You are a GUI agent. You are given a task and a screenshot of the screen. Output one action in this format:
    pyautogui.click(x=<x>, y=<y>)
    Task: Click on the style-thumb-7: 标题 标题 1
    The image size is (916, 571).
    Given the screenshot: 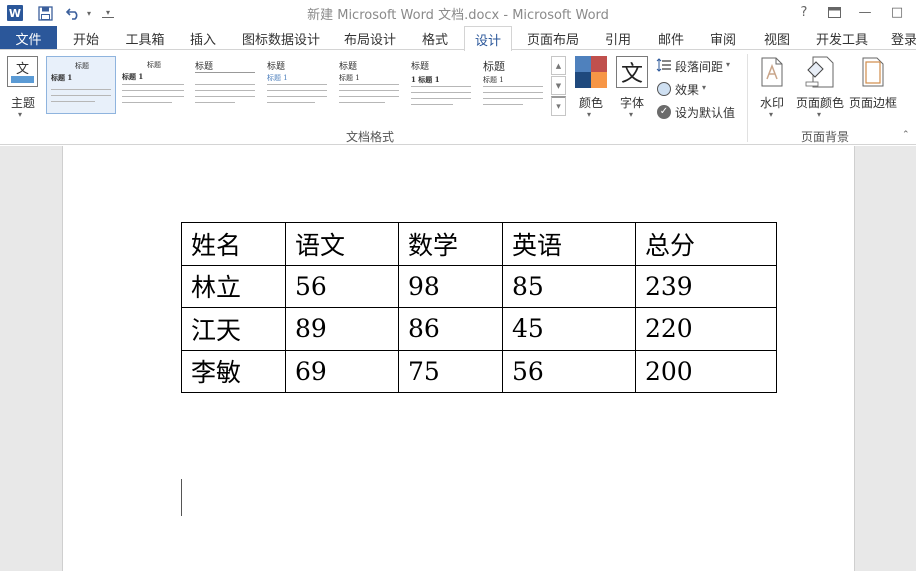 What is the action you would take?
    pyautogui.click(x=514, y=85)
    